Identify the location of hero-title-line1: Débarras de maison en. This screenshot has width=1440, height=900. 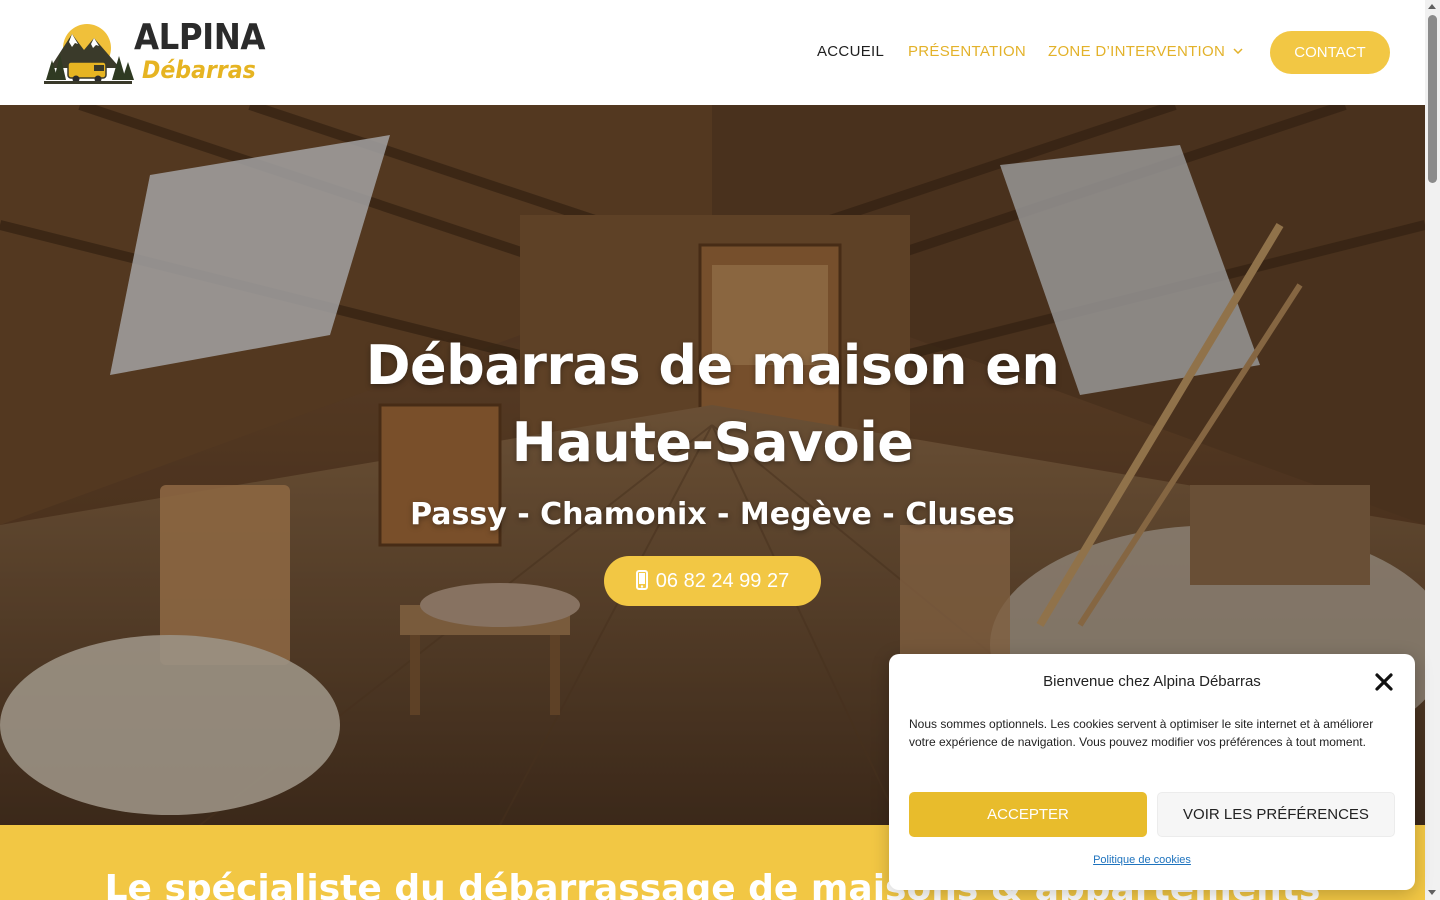
(712, 365).